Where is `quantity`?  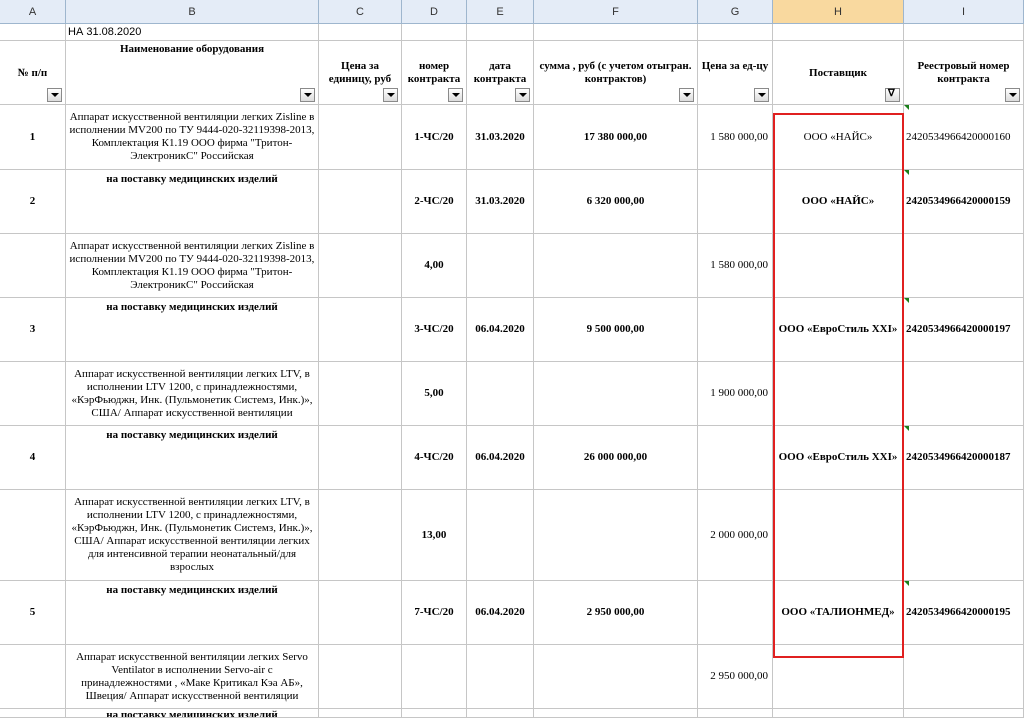
quantity is located at coordinates (434, 677).